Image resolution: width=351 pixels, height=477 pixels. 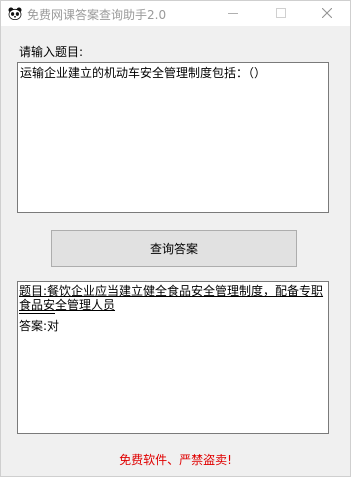 I want to click on query-answer-button: 查询答案, so click(x=174, y=248).